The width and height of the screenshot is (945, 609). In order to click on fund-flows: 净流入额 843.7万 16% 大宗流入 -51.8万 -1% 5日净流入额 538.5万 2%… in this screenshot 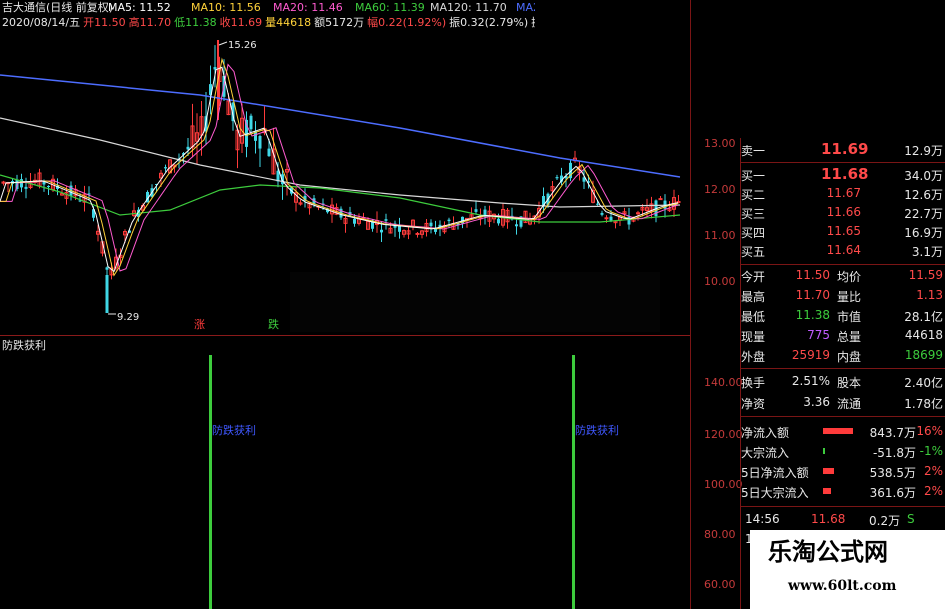, I will do `click(843, 464)`.